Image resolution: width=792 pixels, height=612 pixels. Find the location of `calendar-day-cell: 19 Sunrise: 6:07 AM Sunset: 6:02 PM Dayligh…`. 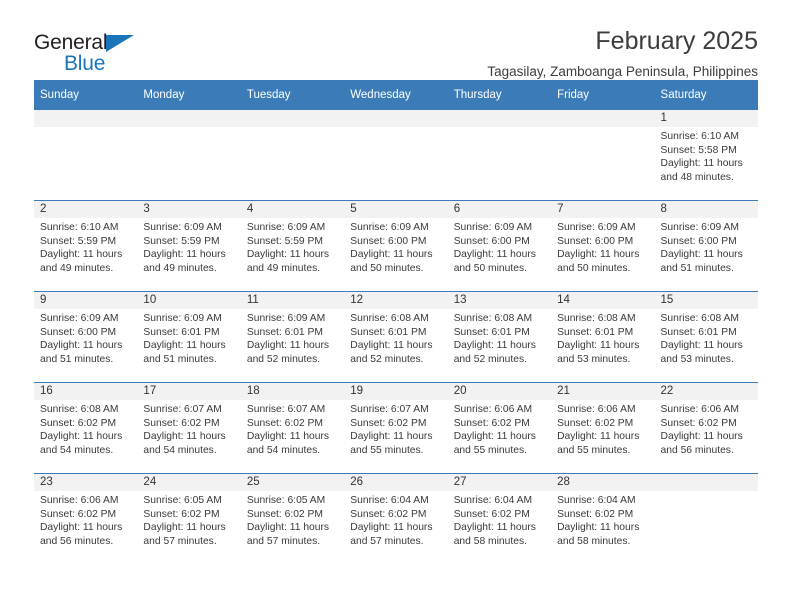

calendar-day-cell: 19 Sunrise: 6:07 AM Sunset: 6:02 PM Dayligh… is located at coordinates (396, 428).